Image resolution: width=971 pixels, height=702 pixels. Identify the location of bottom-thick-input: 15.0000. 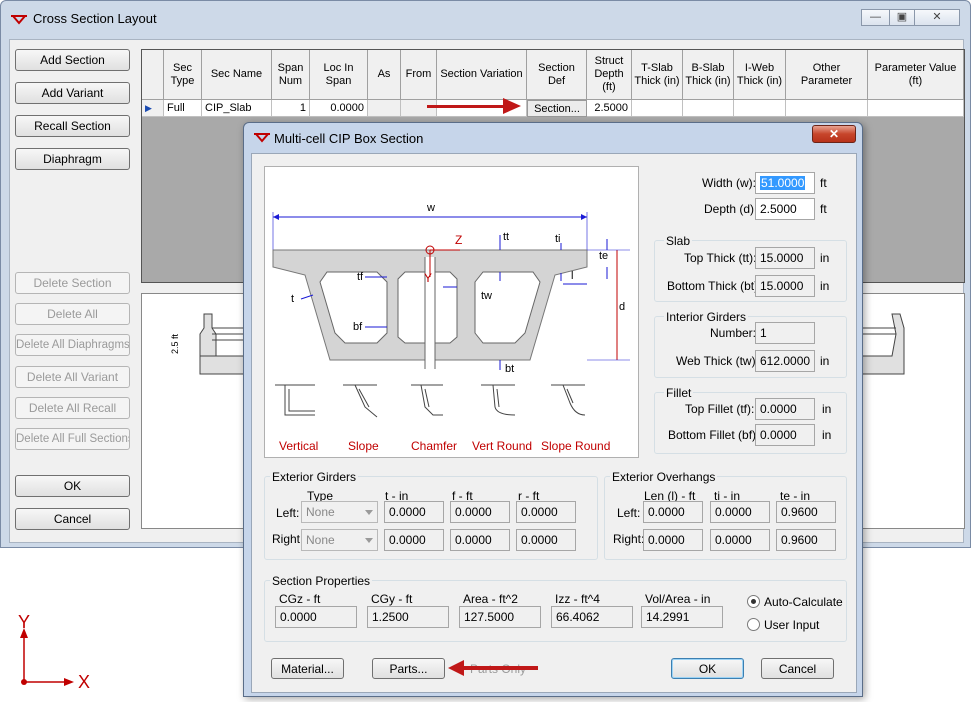
(785, 286).